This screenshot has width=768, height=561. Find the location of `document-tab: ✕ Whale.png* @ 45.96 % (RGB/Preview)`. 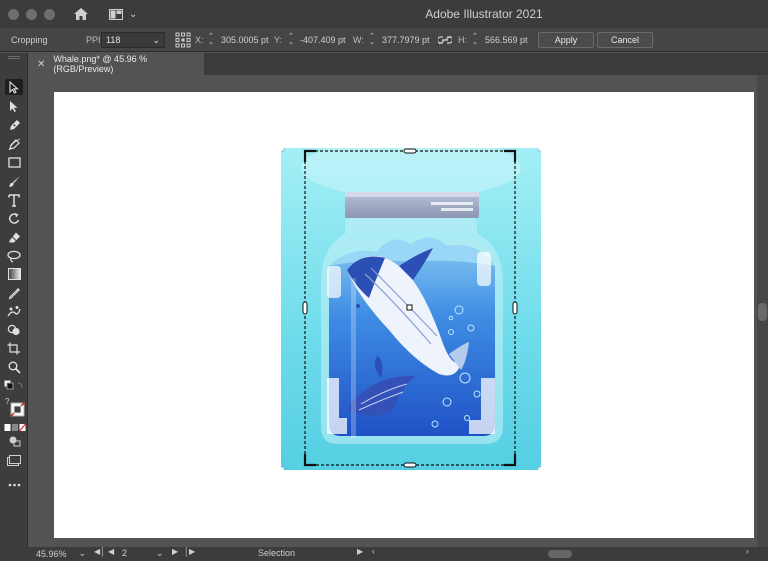

document-tab: ✕ Whale.png* @ 45.96 % (RGB/Preview) is located at coordinates (116, 64).